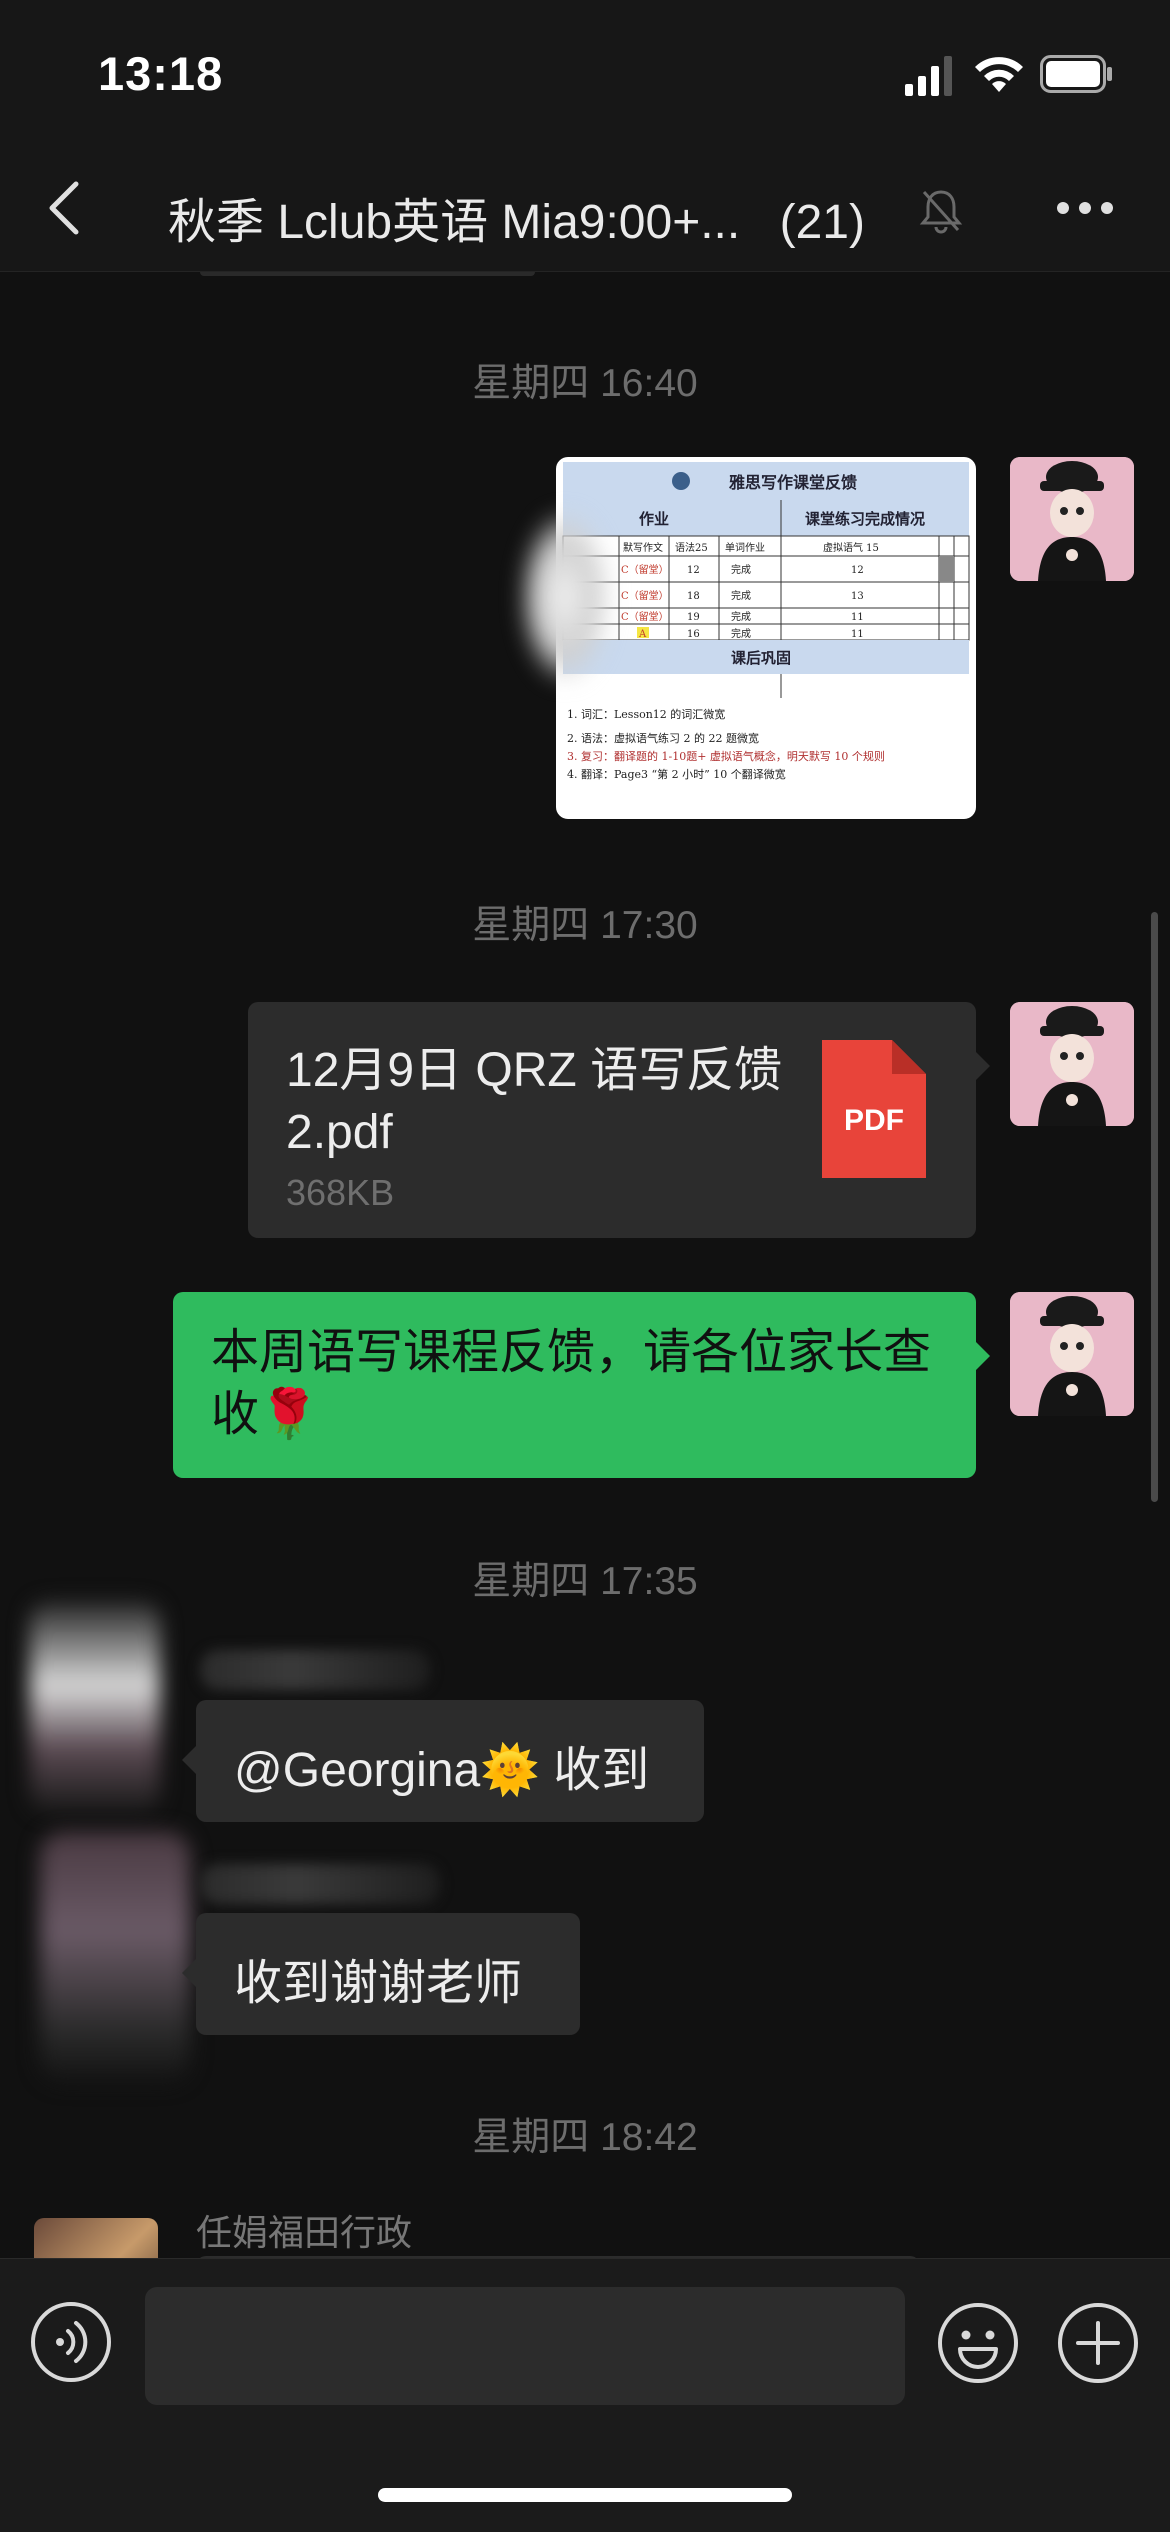 The height and width of the screenshot is (2532, 1170). I want to click on member-count: (21), so click(822, 222).